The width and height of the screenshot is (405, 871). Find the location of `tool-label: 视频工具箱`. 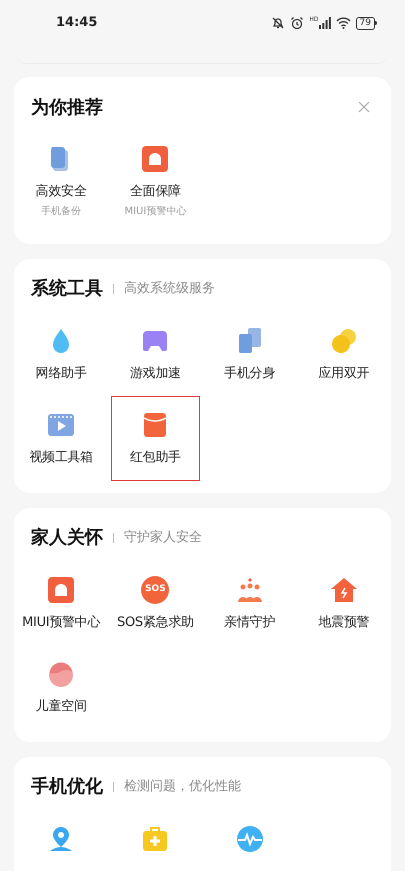

tool-label: 视频工具箱 is located at coordinates (61, 458).